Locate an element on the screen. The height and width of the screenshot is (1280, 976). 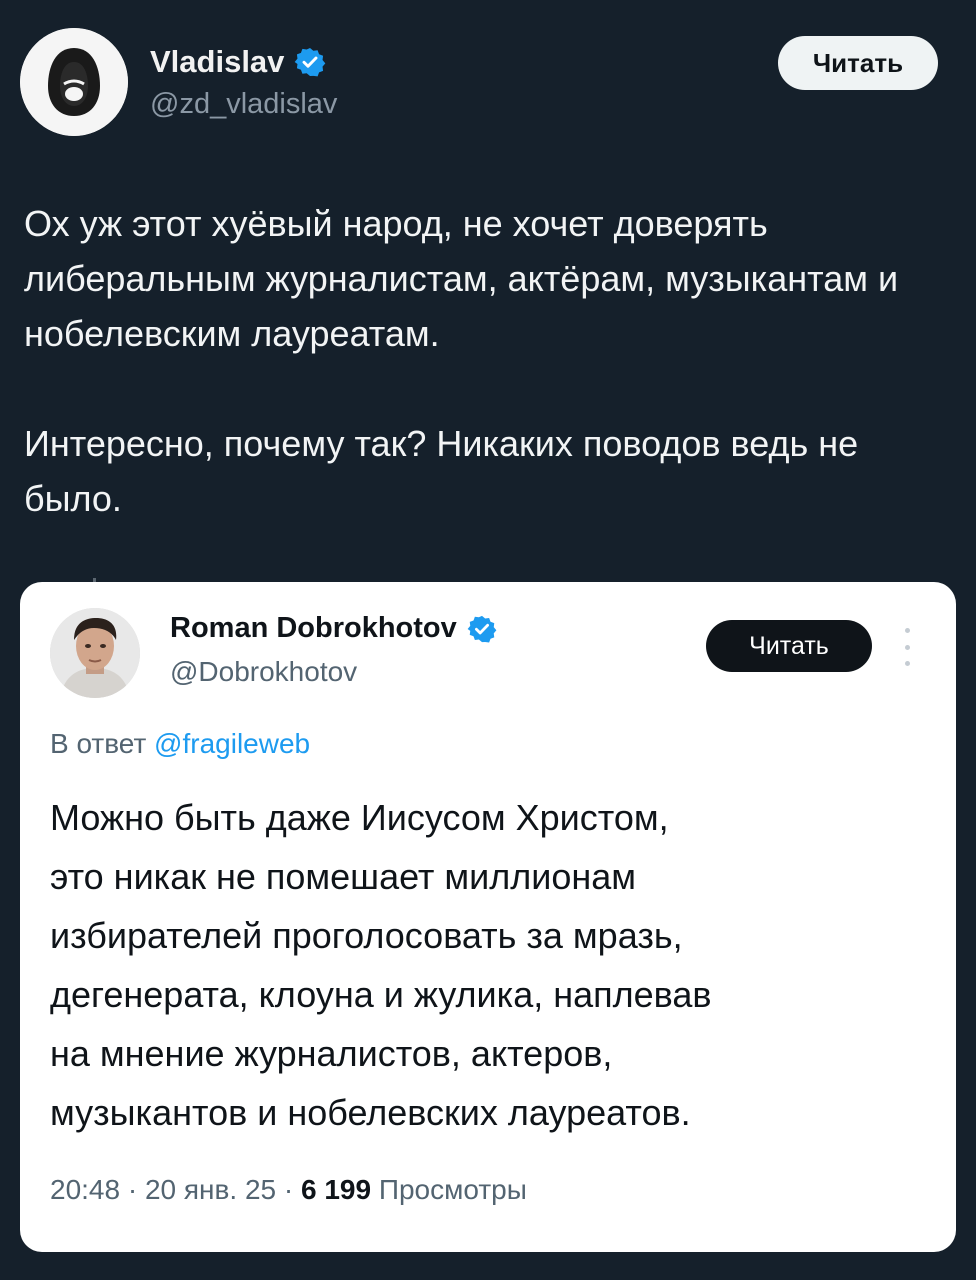
author-name: Vladislav is located at coordinates (217, 62).